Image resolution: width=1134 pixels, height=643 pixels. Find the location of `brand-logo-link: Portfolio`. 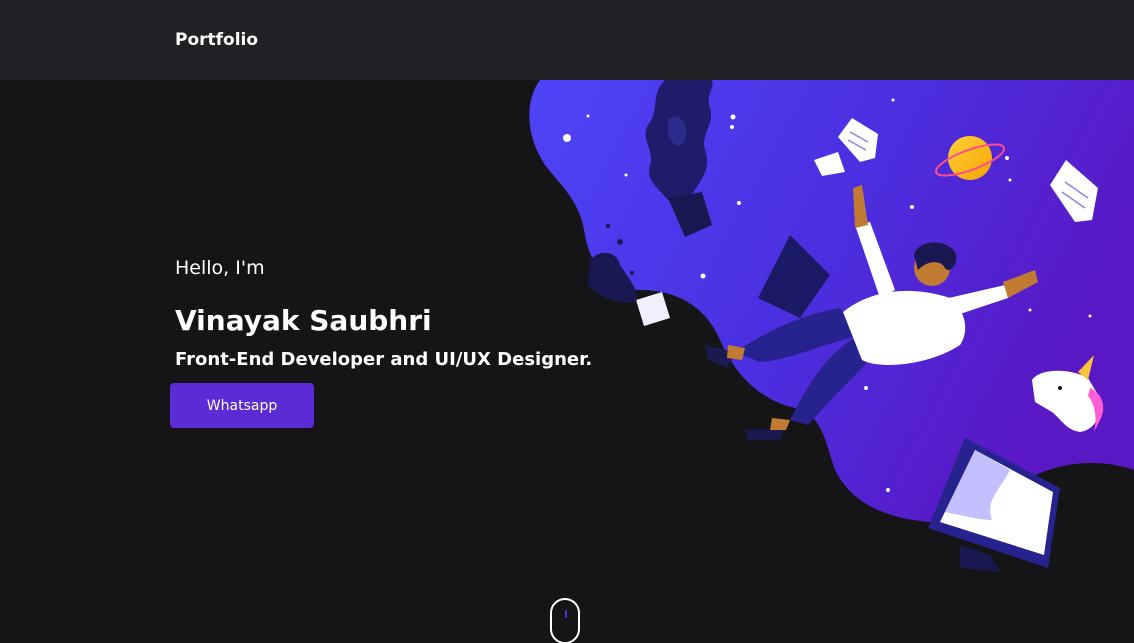

brand-logo-link: Portfolio is located at coordinates (216, 40).